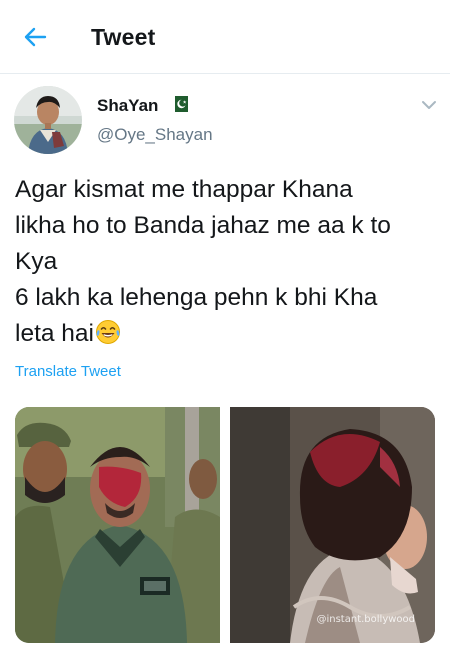 The image size is (450, 655). Describe the element at coordinates (123, 37) in the screenshot. I see `page-title: Tweet` at that location.